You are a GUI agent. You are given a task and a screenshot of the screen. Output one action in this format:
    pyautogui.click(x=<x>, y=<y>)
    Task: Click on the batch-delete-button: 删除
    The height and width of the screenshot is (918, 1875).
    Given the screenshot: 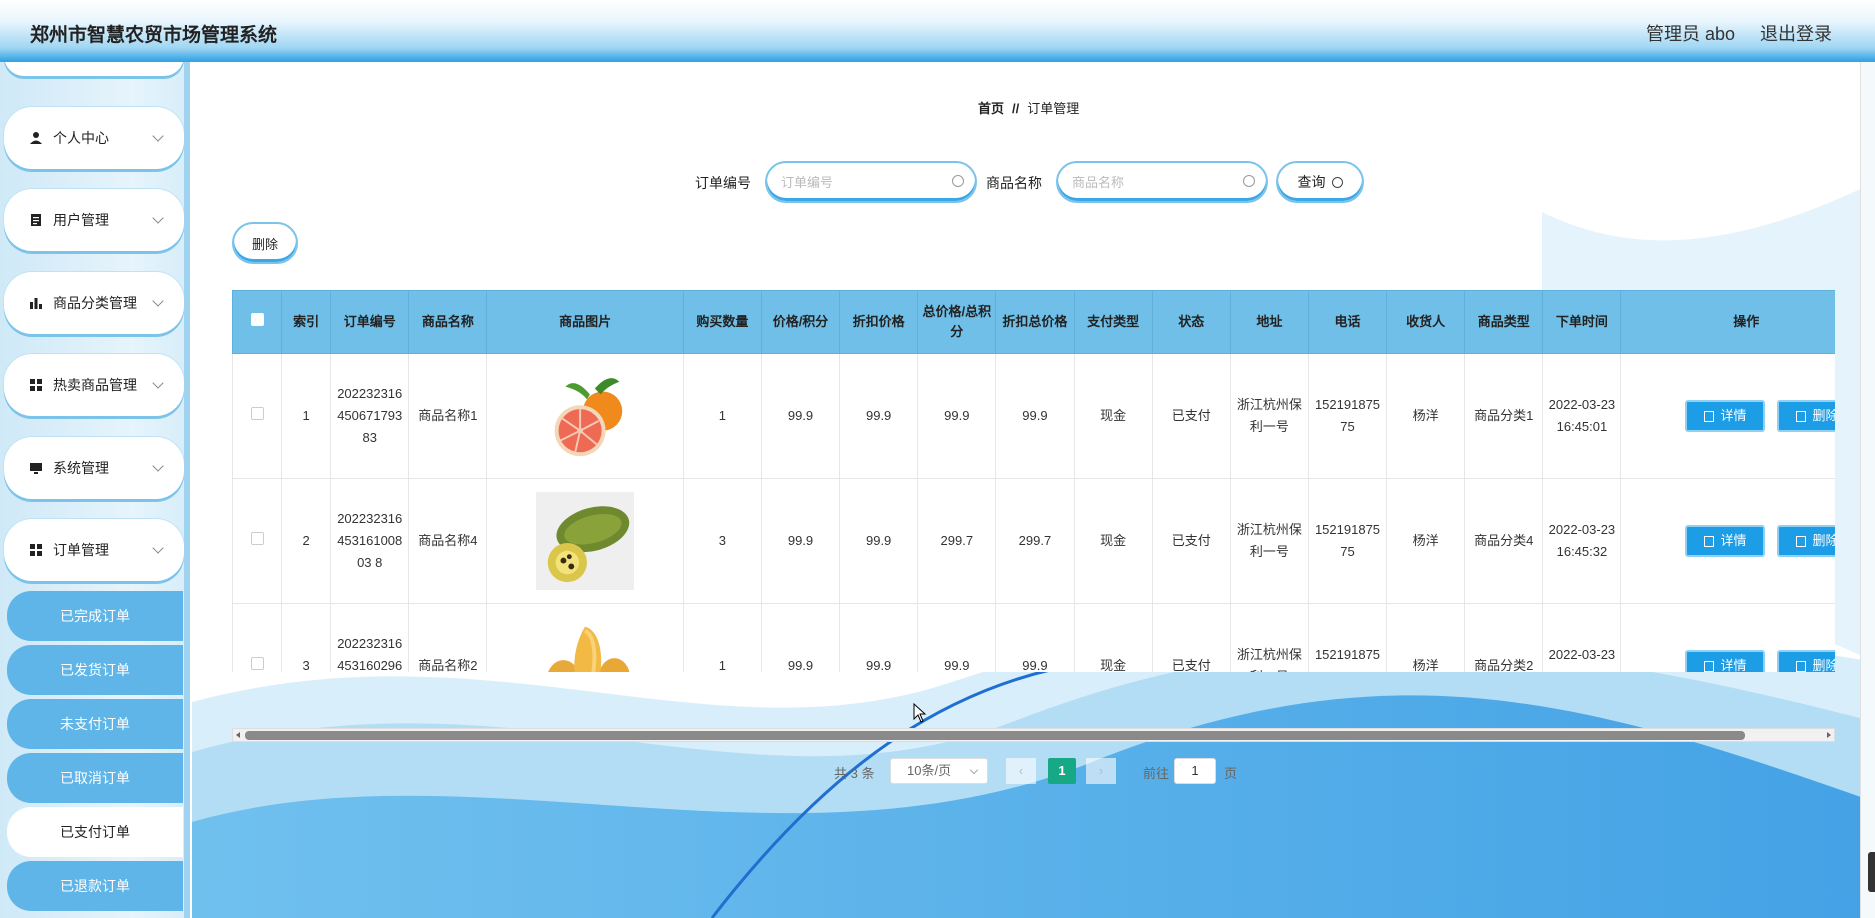 What is the action you would take?
    pyautogui.click(x=265, y=243)
    